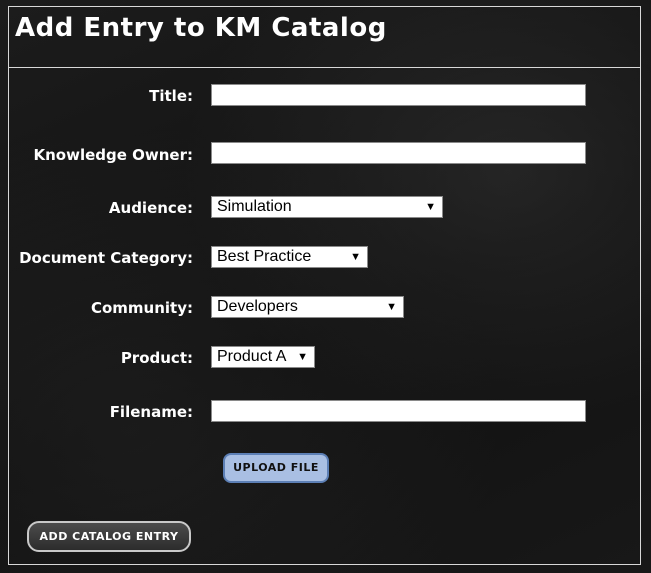 The width and height of the screenshot is (651, 573). Describe the element at coordinates (113, 155) in the screenshot. I see `knowledge-owner-label: Knowledge Owner:` at that location.